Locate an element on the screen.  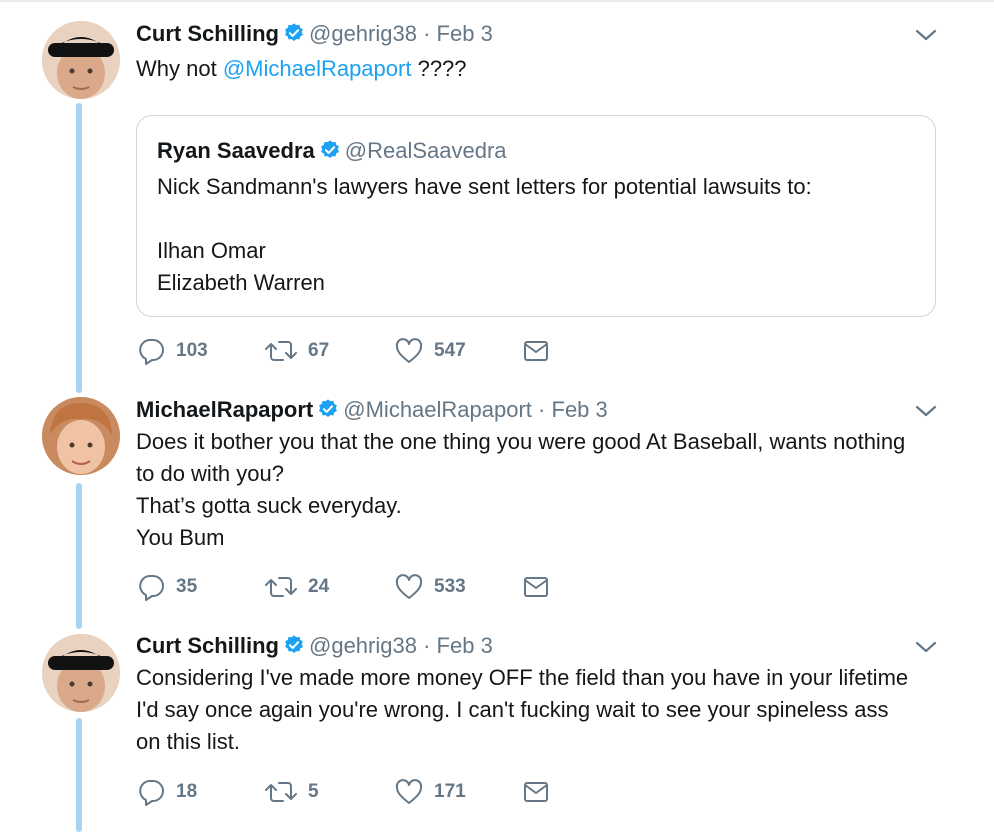
tweet-actions: 103 67 547 is located at coordinates (361, 351).